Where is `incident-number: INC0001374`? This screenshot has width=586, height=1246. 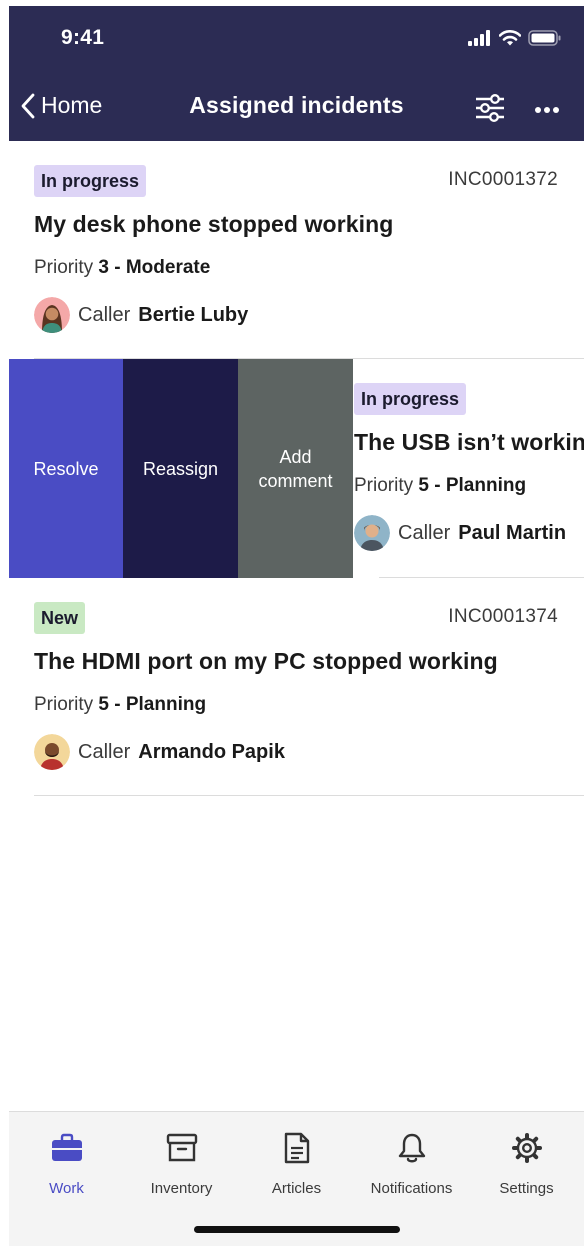 incident-number: INC0001374 is located at coordinates (503, 616).